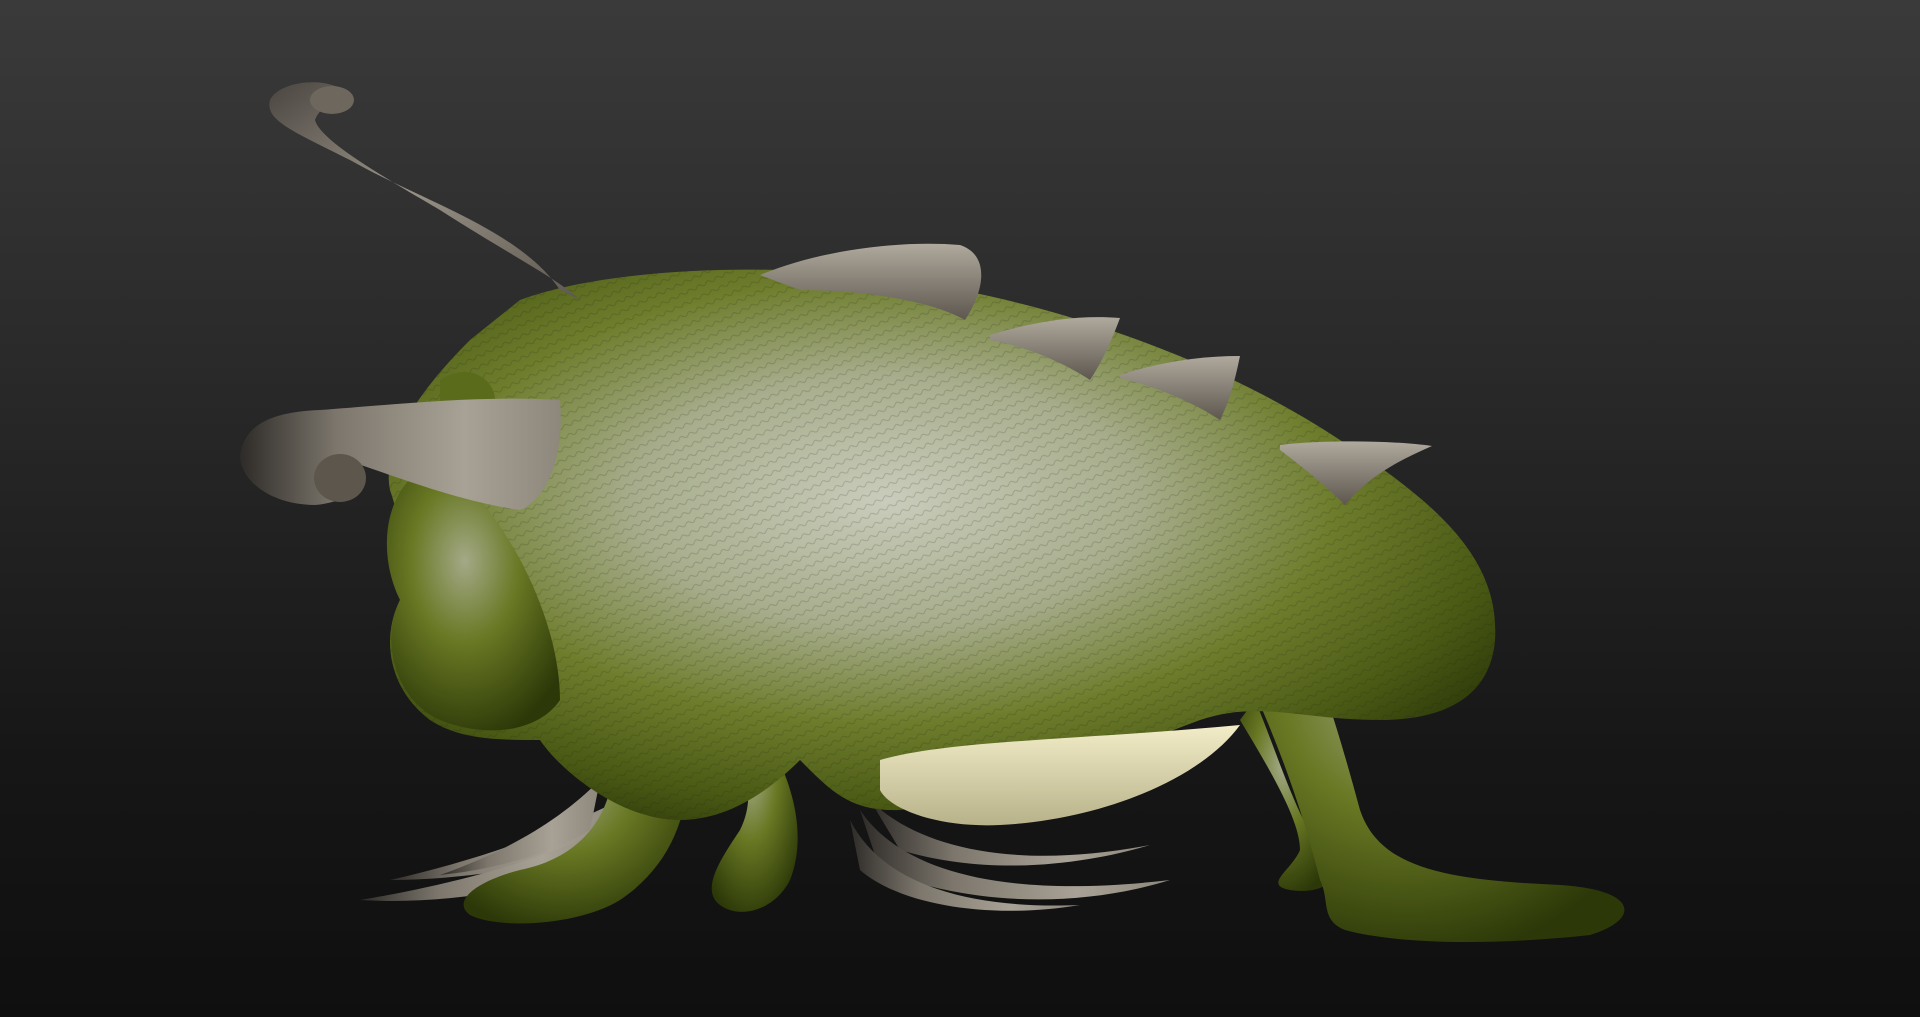  I want to click on horn-tip-upper, so click(332, 100).